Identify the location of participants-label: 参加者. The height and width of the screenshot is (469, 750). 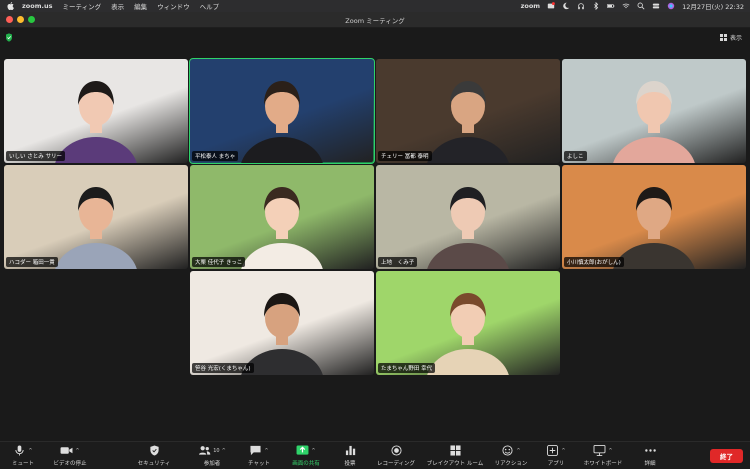
(212, 464).